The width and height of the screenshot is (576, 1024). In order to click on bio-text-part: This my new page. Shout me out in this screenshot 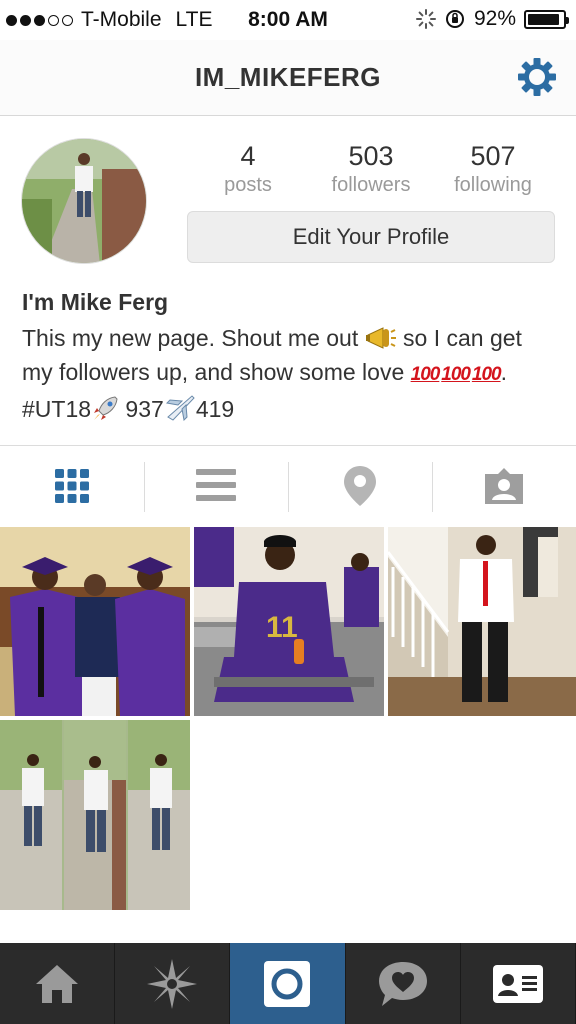, I will do `click(193, 338)`.